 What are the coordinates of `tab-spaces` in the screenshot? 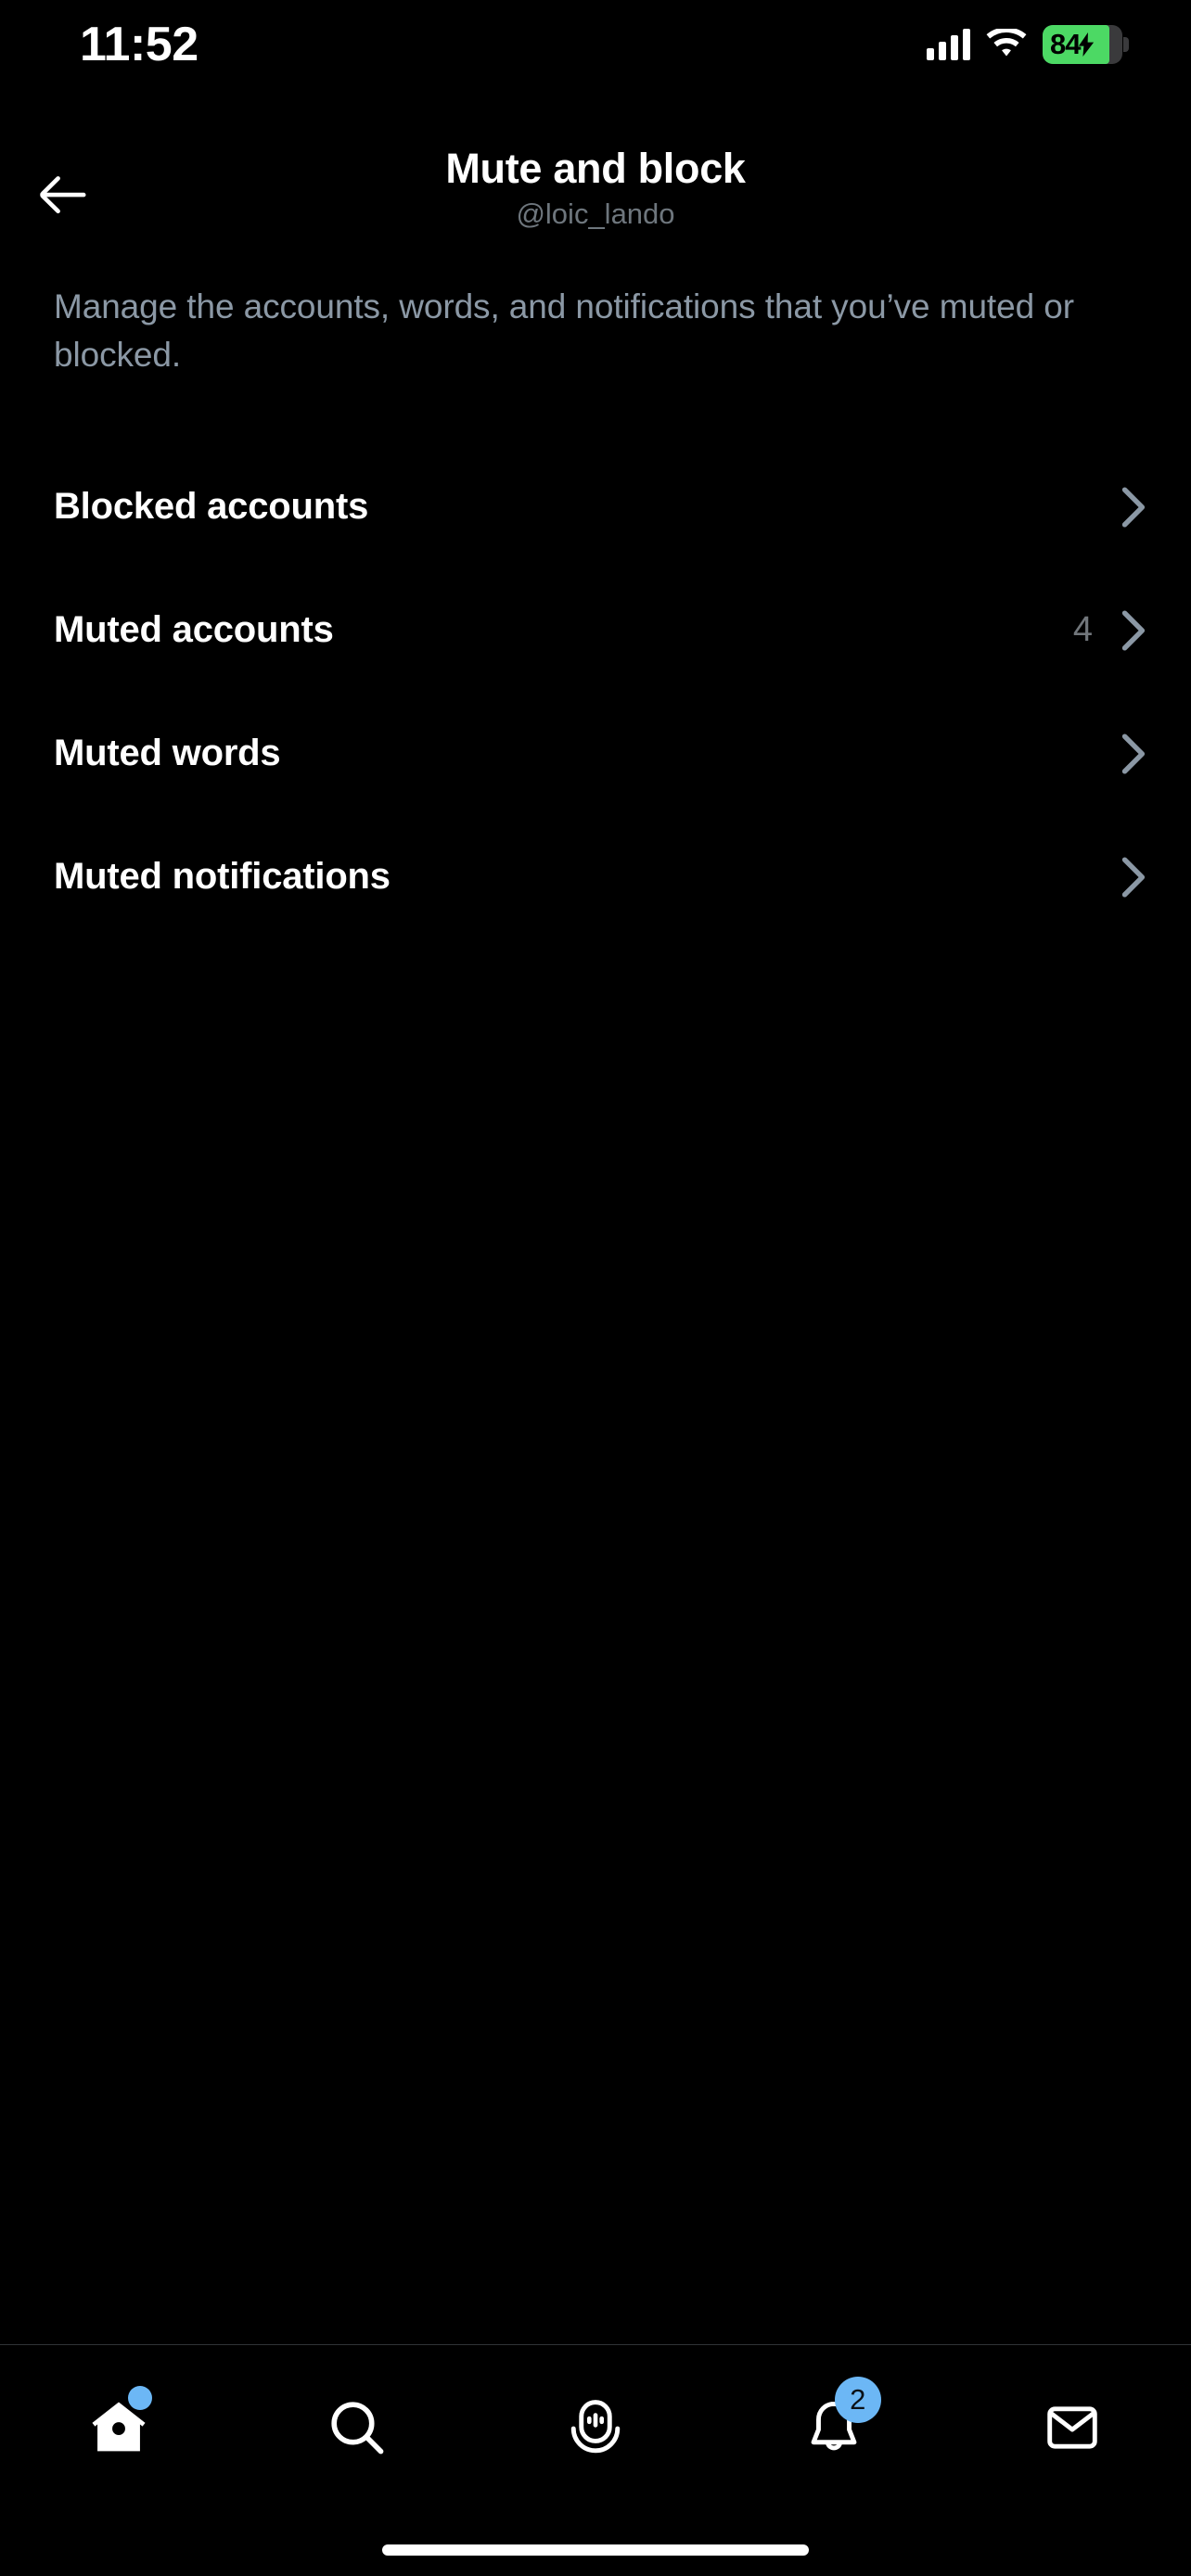 It's located at (596, 2427).